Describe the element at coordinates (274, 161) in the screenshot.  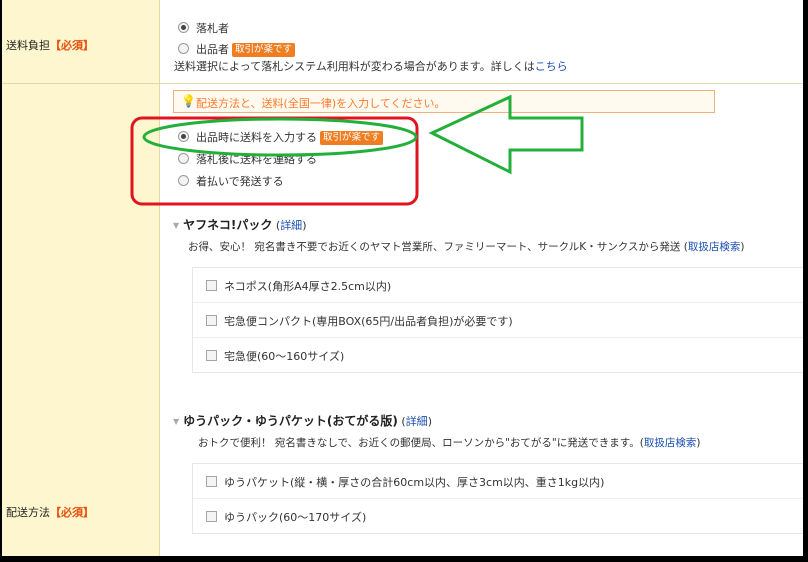
I see `red-highlight-box` at that location.